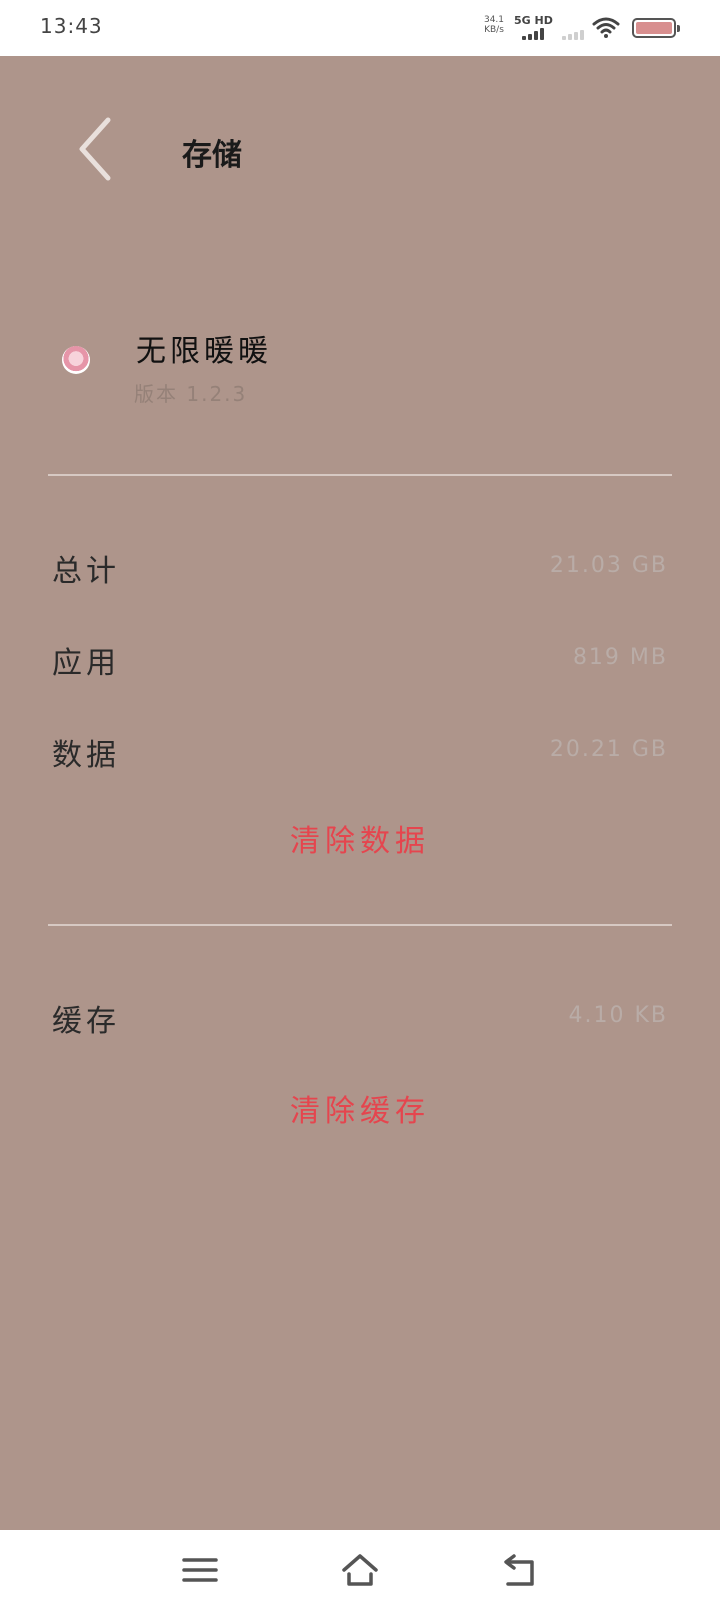 Image resolution: width=720 pixels, height=1612 pixels. Describe the element at coordinates (86, 663) in the screenshot. I see `app-size-label: 应用` at that location.